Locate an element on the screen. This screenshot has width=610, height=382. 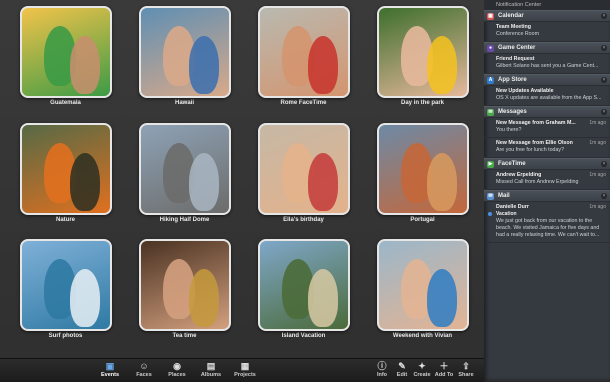
unread-dot-icon is located at coordinates (490, 214).